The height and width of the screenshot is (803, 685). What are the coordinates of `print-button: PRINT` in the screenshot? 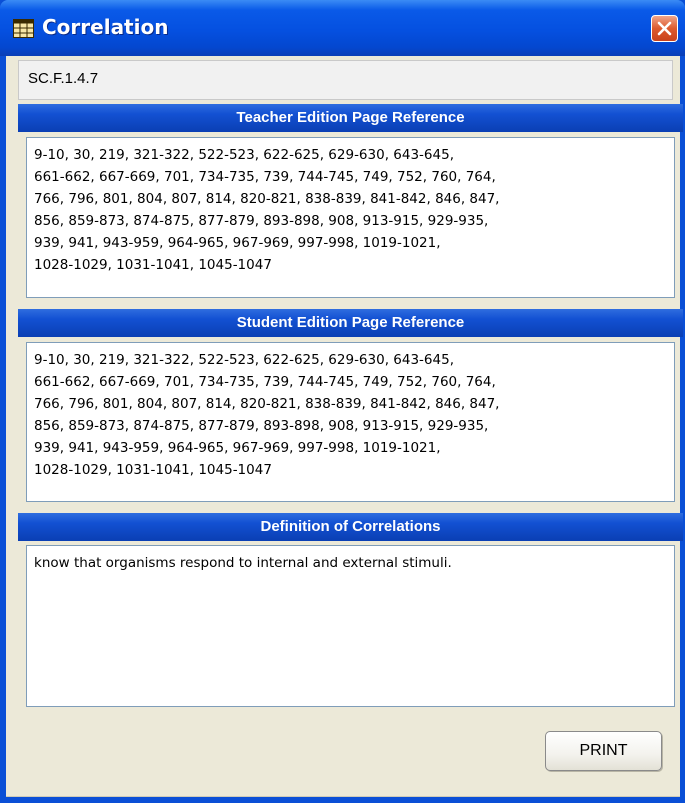 It's located at (603, 751).